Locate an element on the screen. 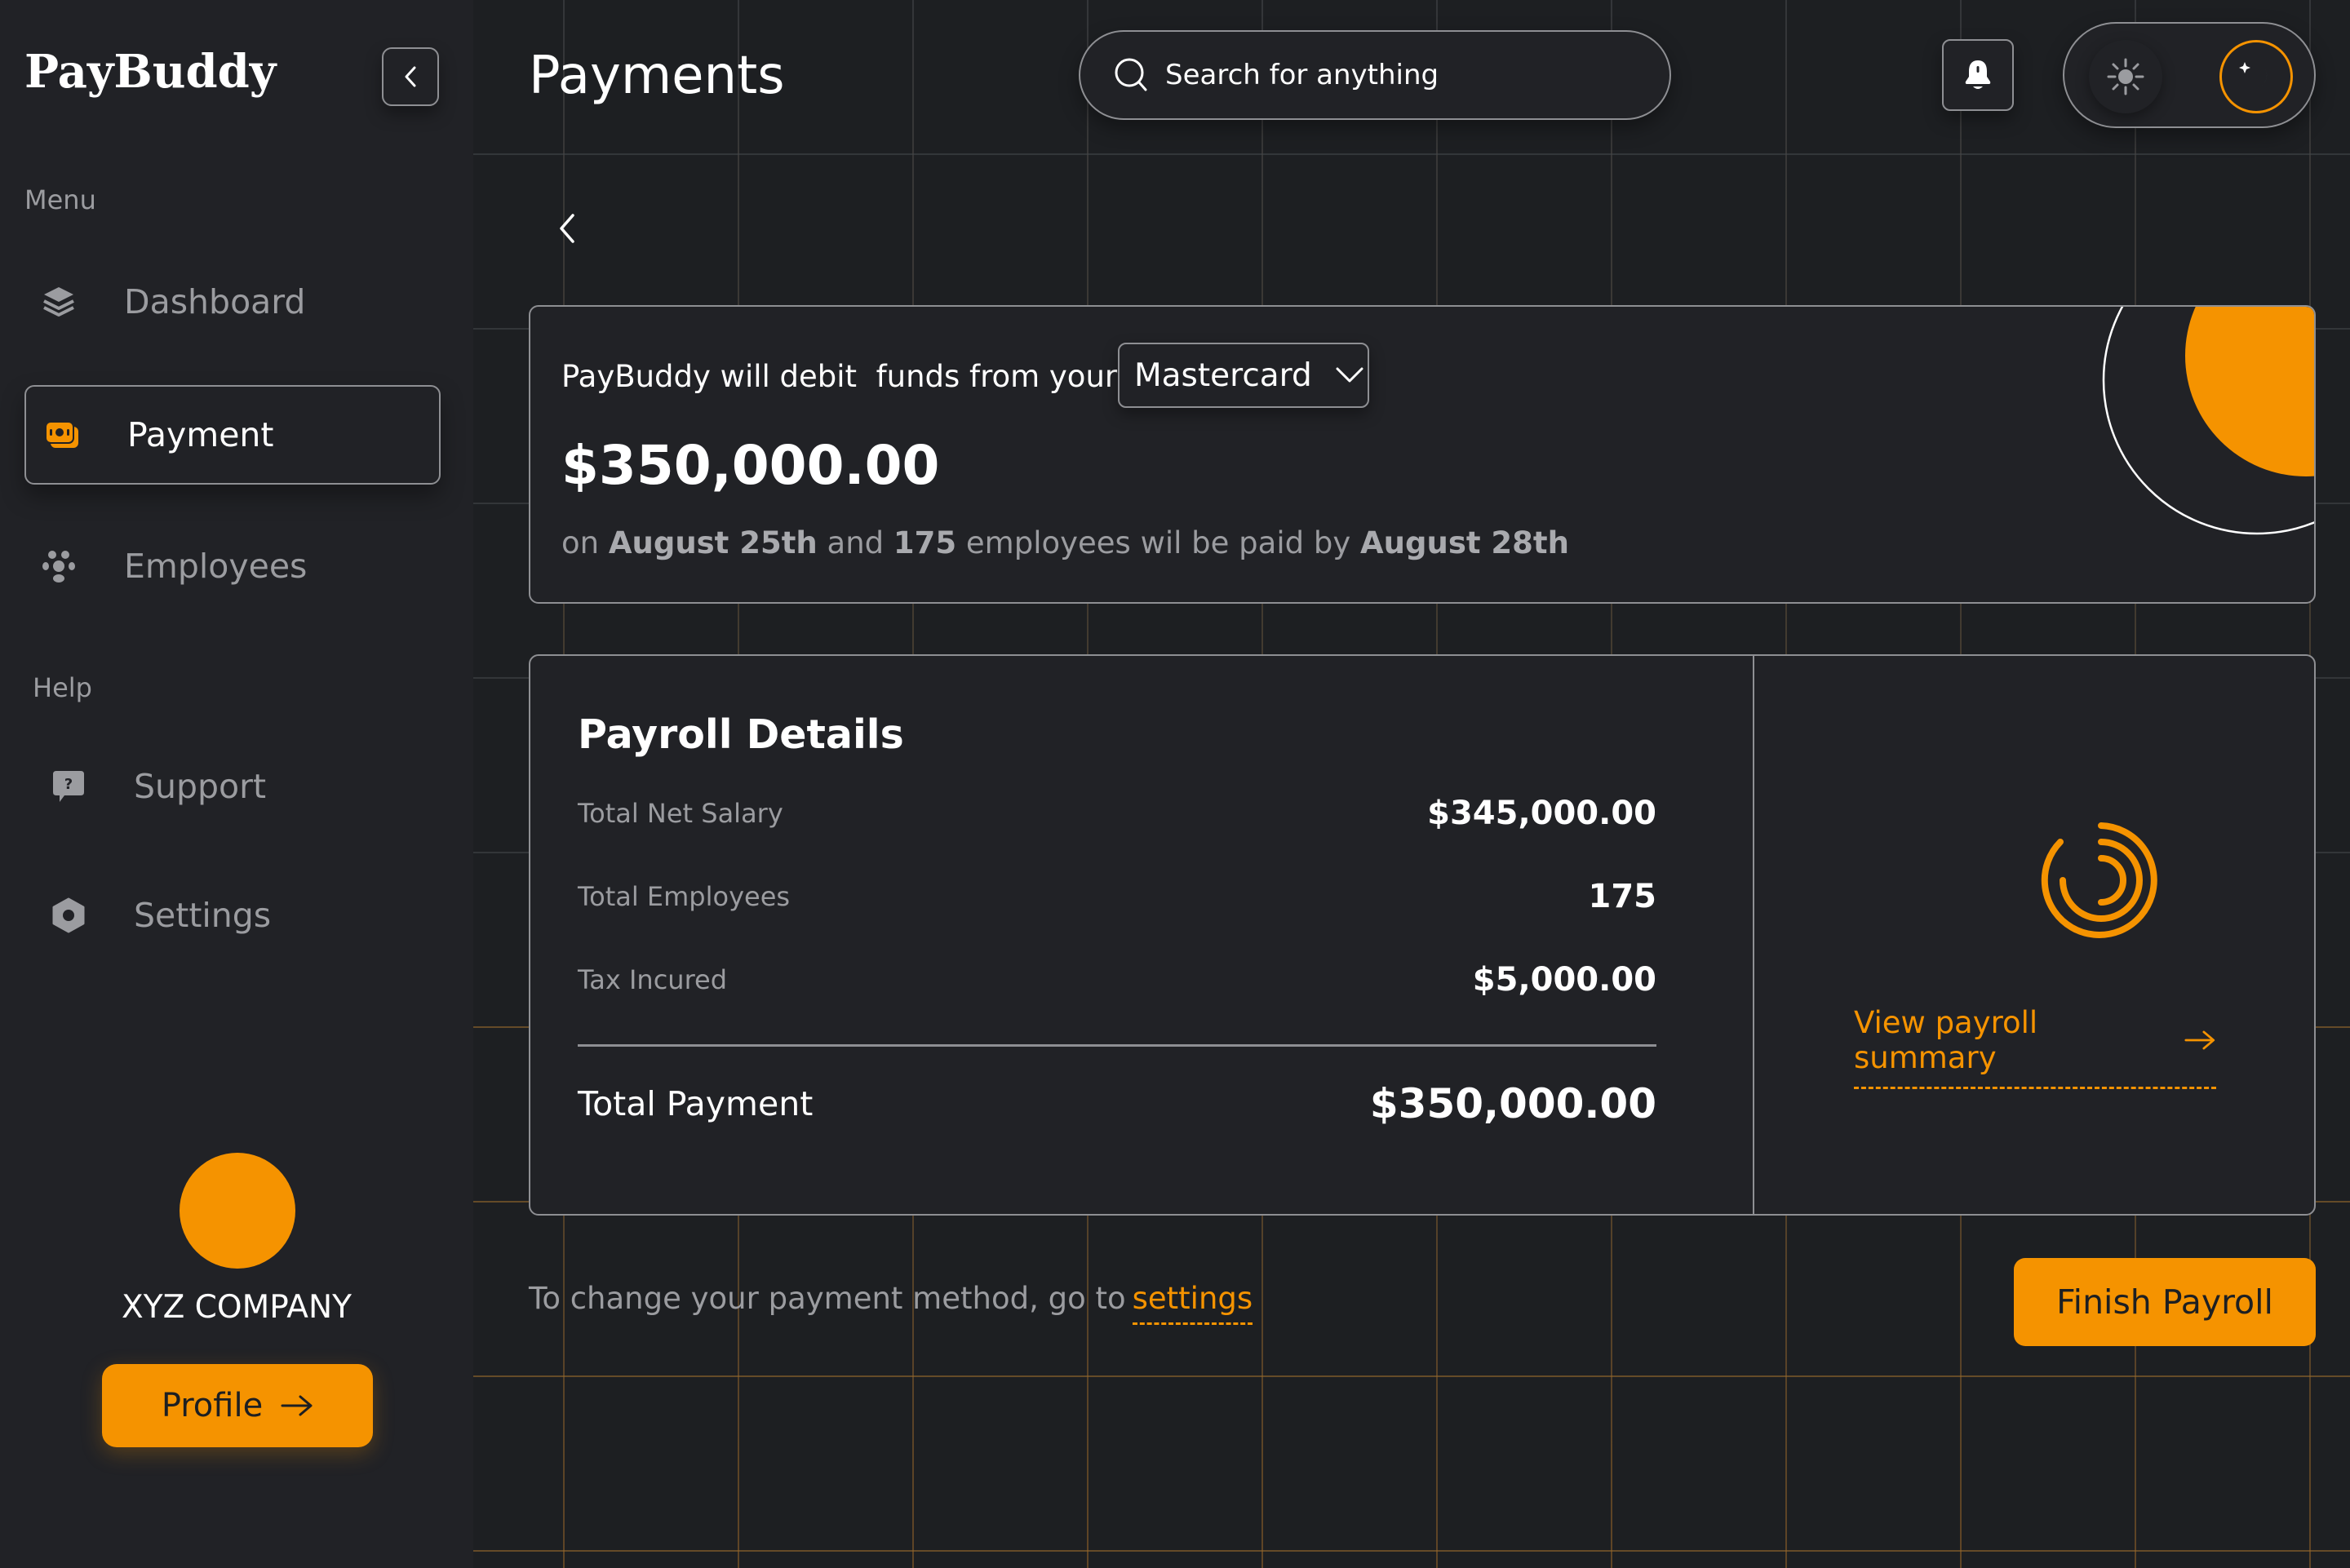  view-payroll-summary-link: View payroll summary is located at coordinates (2035, 1047).